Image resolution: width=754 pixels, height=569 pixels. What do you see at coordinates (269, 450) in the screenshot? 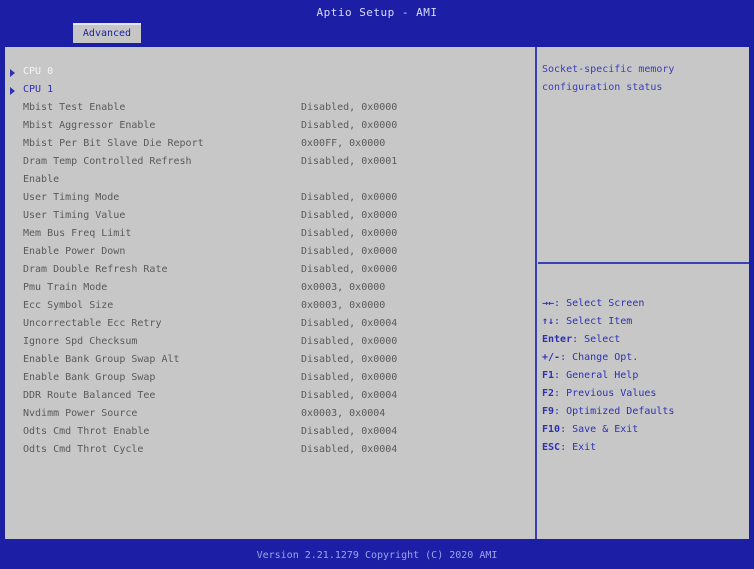
I see `setting-odts-cmd-throt-cycle: Odts Cmd Throt Cycle Disabled, 0x0004` at bounding box center [269, 450].